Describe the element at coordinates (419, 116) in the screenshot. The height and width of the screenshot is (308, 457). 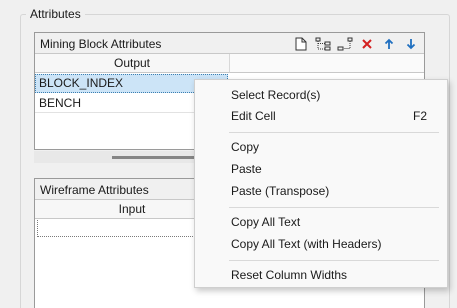
I see `menu-item-shortcut: F2` at that location.